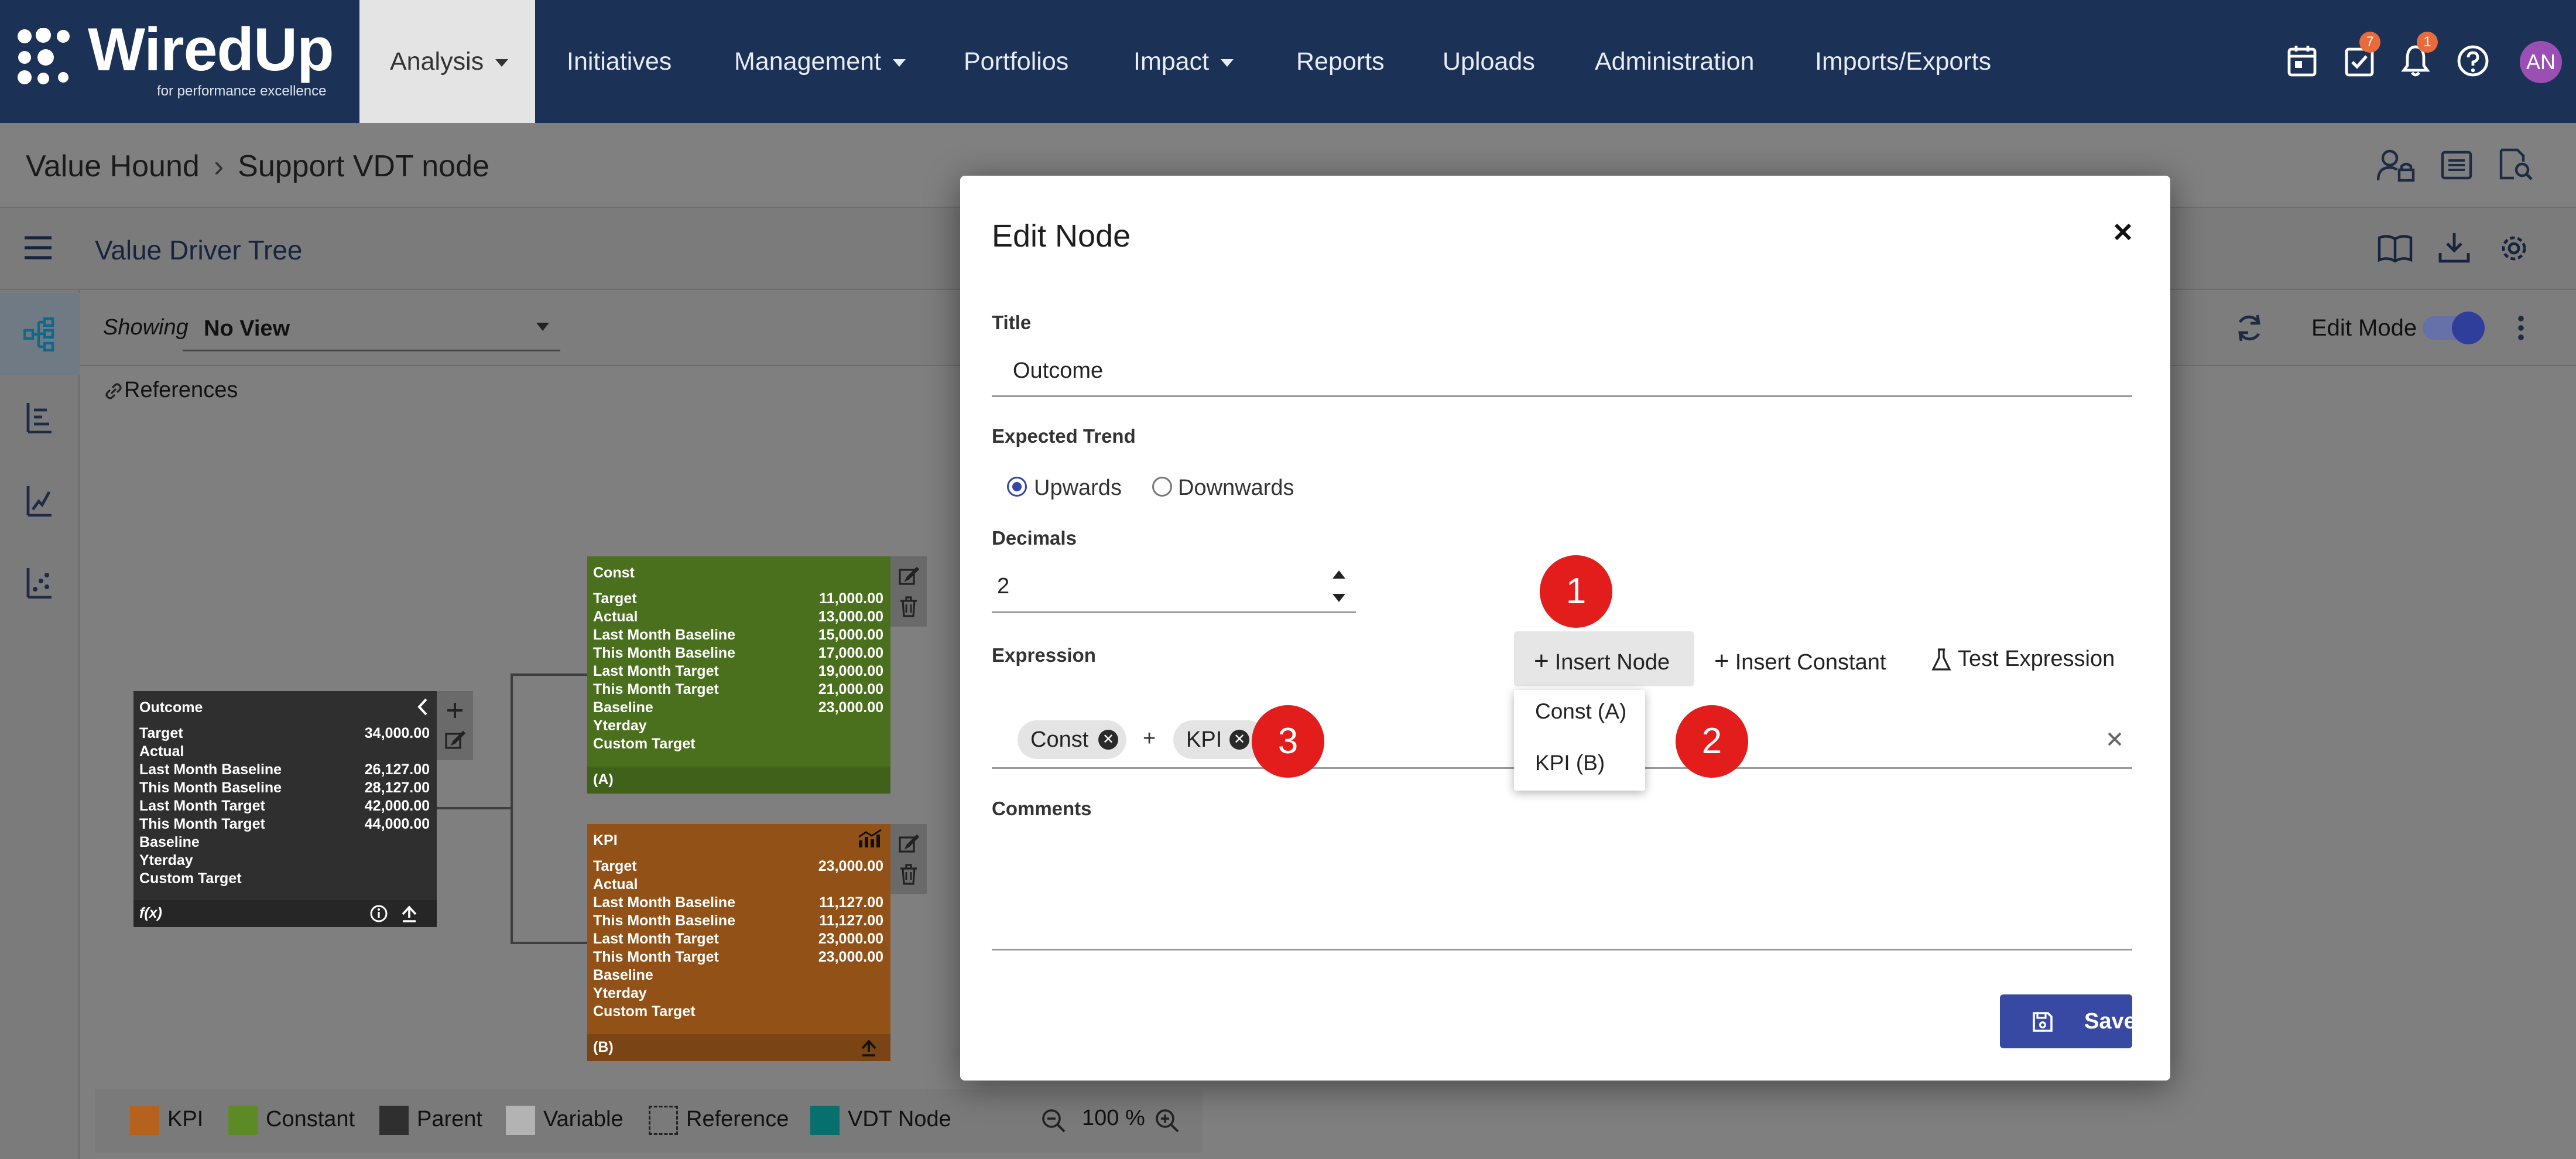 The width and height of the screenshot is (2576, 1159). I want to click on node-row: Baseline 23,000.00, so click(738, 708).